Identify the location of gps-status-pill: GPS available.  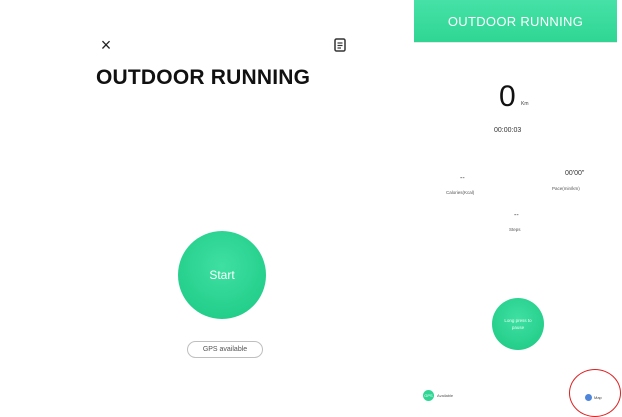
(225, 349).